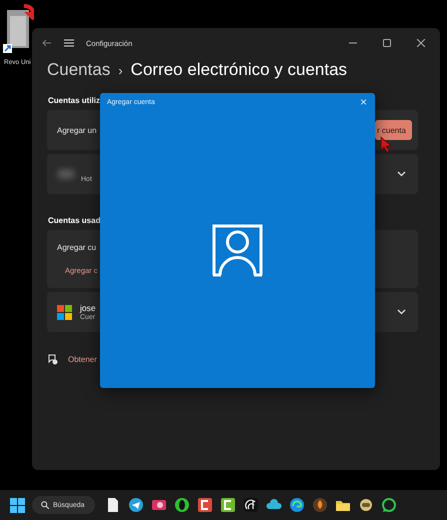  What do you see at coordinates (47, 43) in the screenshot?
I see `back-arrow-icon` at bounding box center [47, 43].